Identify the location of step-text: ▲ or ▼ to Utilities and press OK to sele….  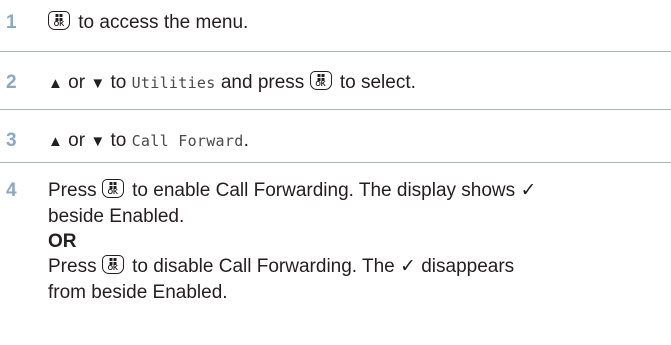
(232, 82).